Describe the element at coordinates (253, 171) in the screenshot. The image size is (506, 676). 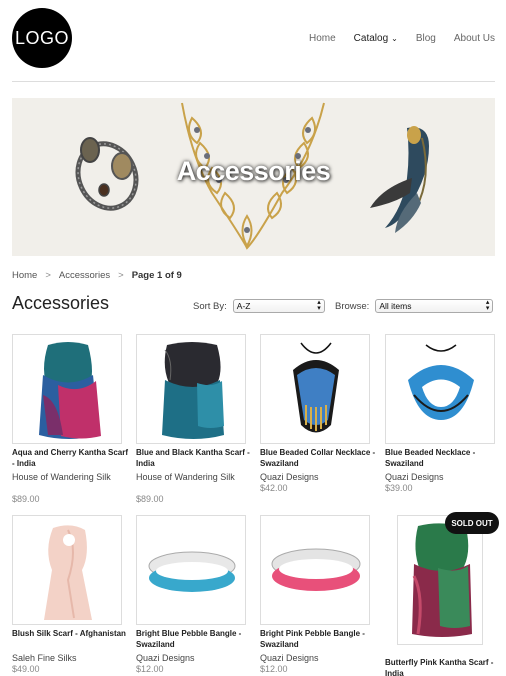
I see `banner-title: Accessories` at that location.